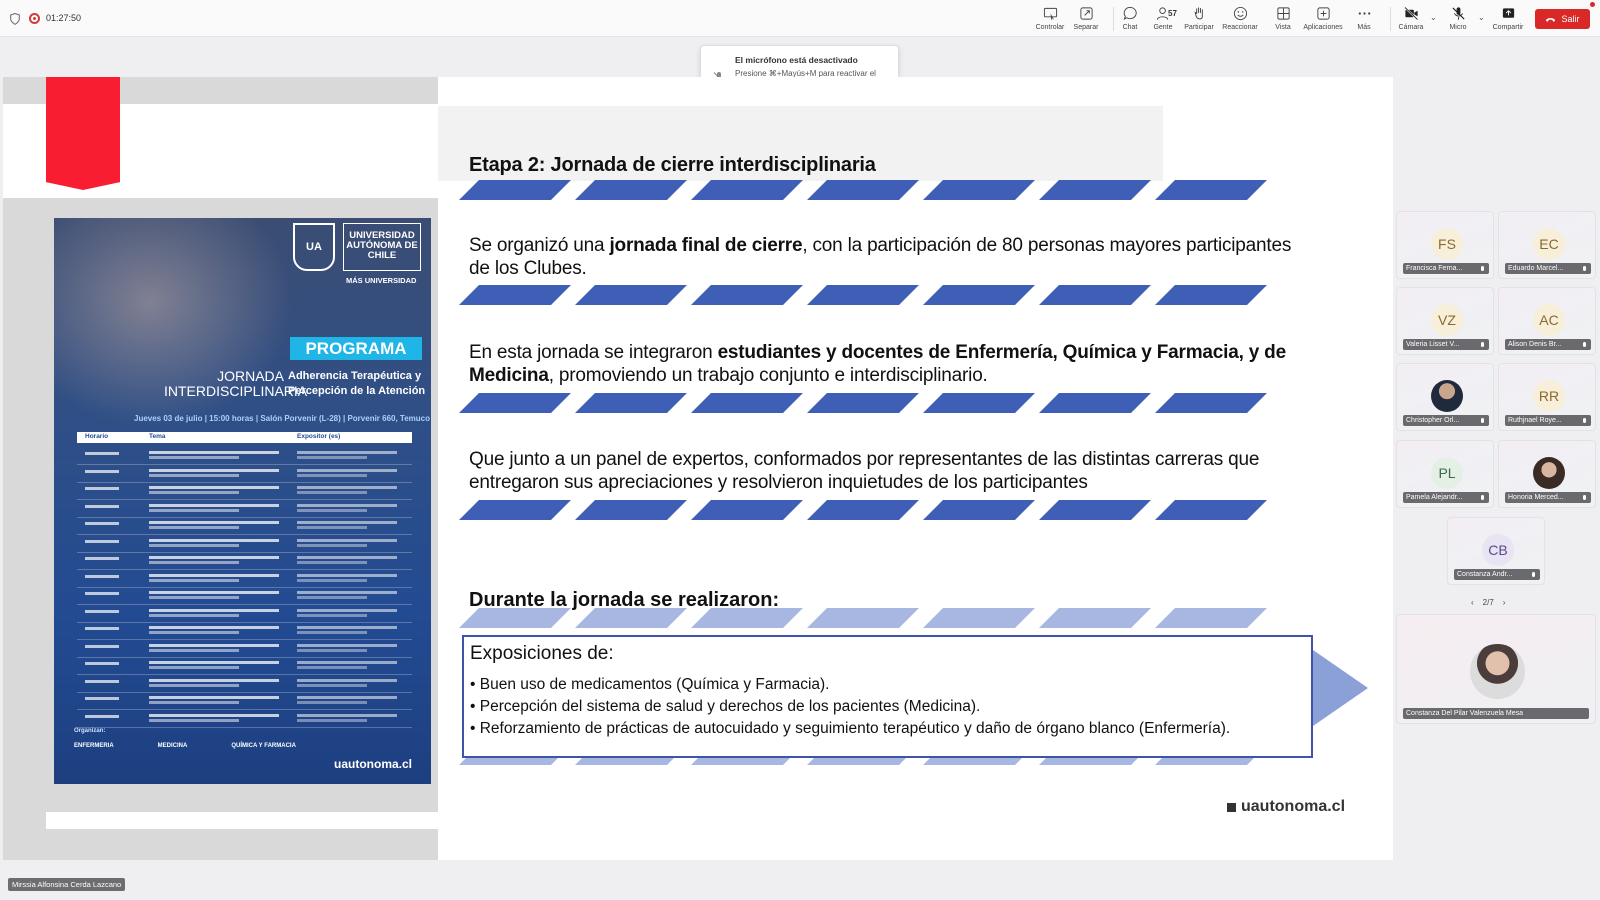 The height and width of the screenshot is (900, 1600). Describe the element at coordinates (1508, 13) in the screenshot. I see `share-icon` at that location.